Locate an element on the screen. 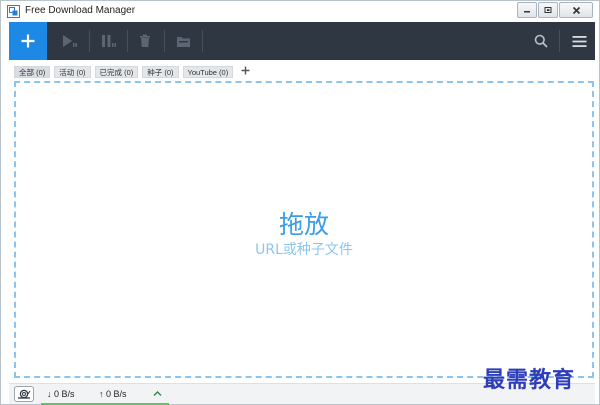 Image resolution: width=600 pixels, height=405 pixels. pause-icon is located at coordinates (109, 41).